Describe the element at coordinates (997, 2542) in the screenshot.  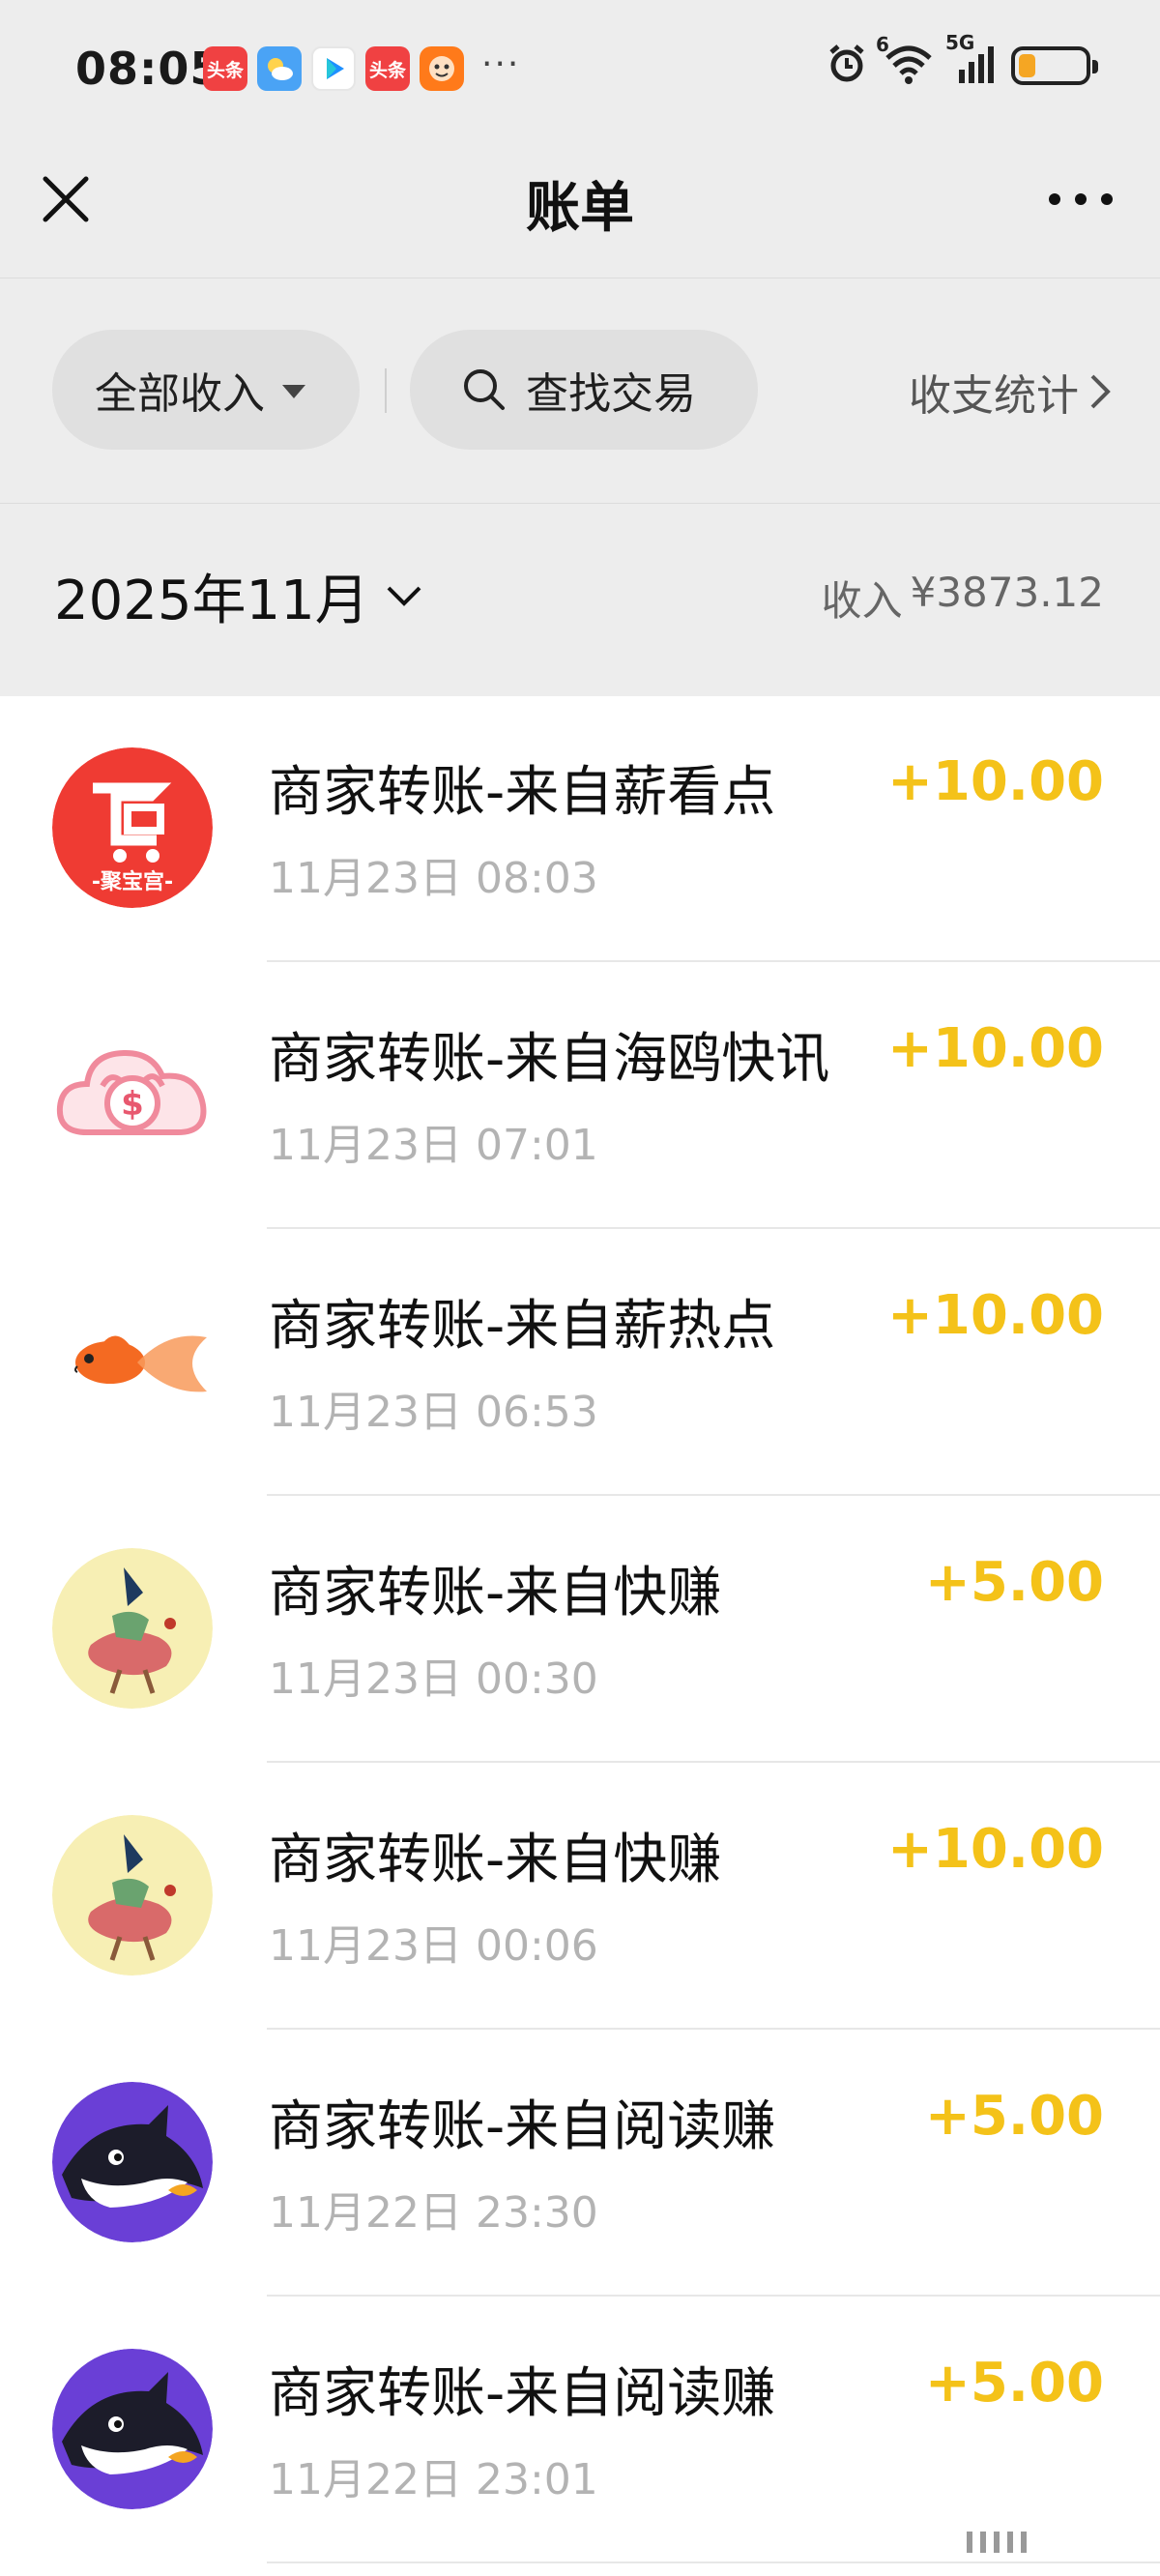
I see `scroll-indicator` at that location.